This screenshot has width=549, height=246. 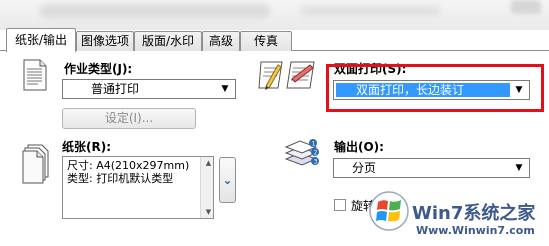 I want to click on paper-type-text: 类型: 打印机默认类型, so click(x=120, y=178).